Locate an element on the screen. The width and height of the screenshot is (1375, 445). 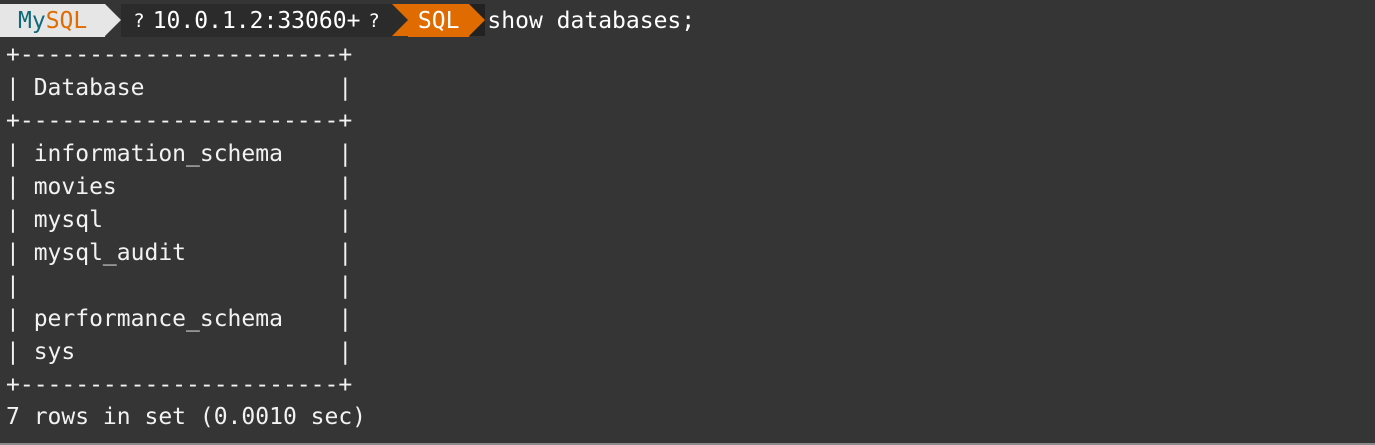
connection-icon: ? is located at coordinates (139, 20).